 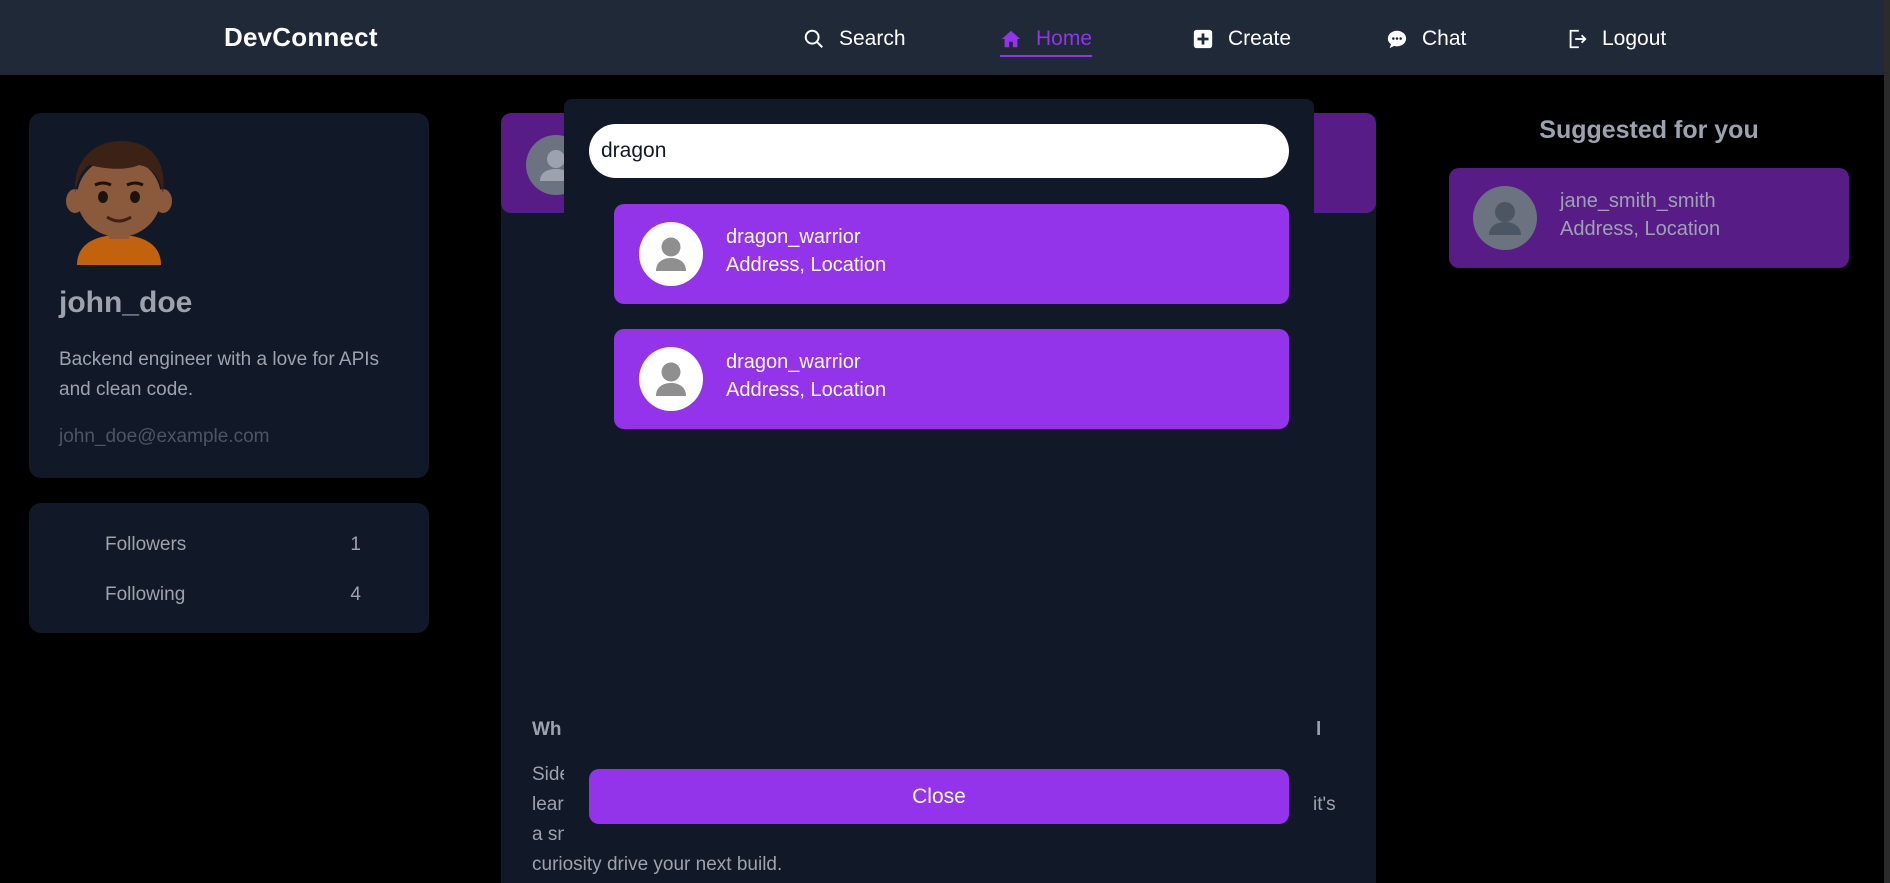 I want to click on post-title: Wh, so click(x=547, y=729).